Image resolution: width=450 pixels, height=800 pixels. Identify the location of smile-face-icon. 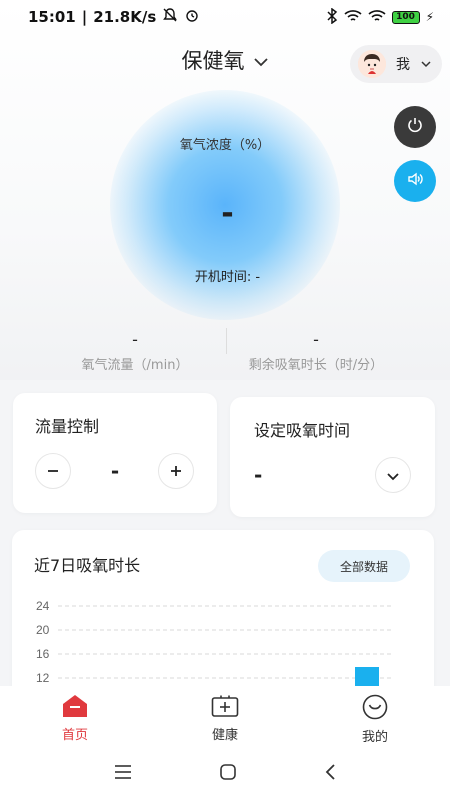
(375, 709).